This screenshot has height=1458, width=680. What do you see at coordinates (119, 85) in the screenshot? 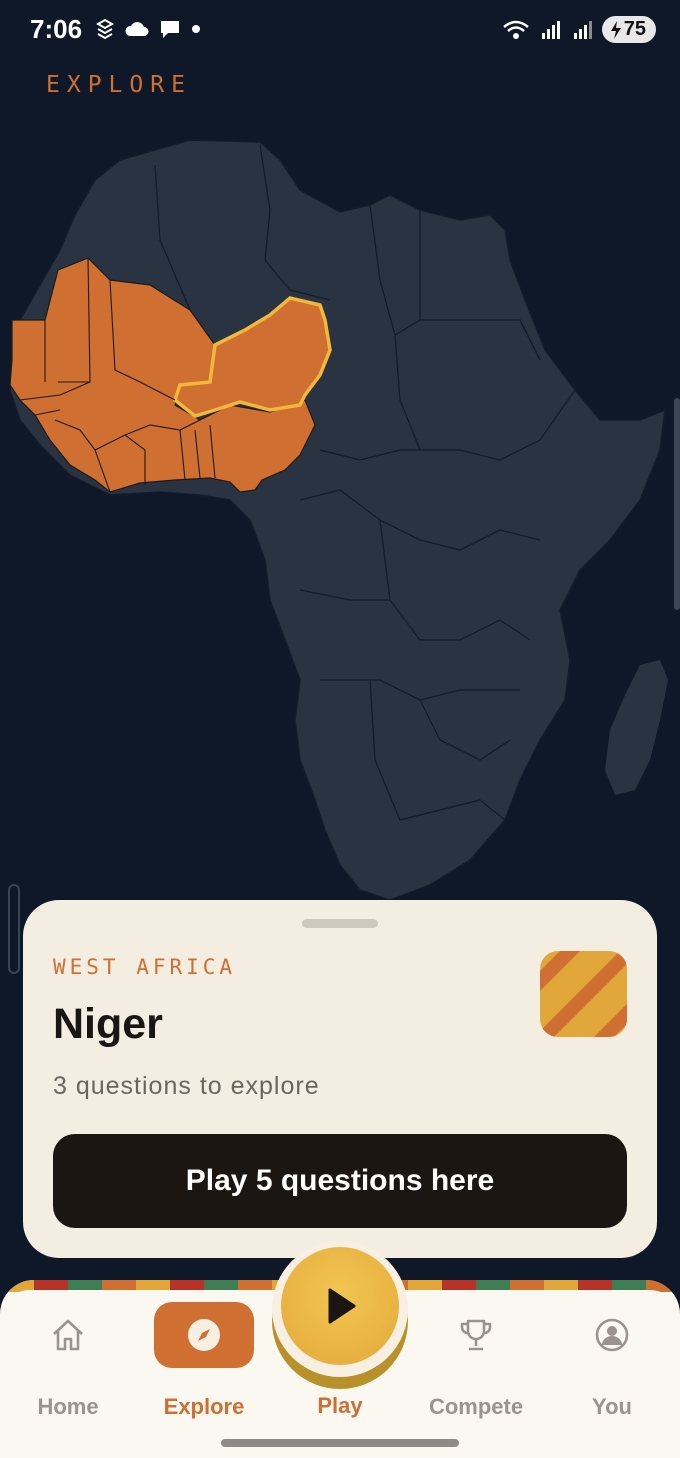
I see `page-title: EXPLORE` at bounding box center [119, 85].